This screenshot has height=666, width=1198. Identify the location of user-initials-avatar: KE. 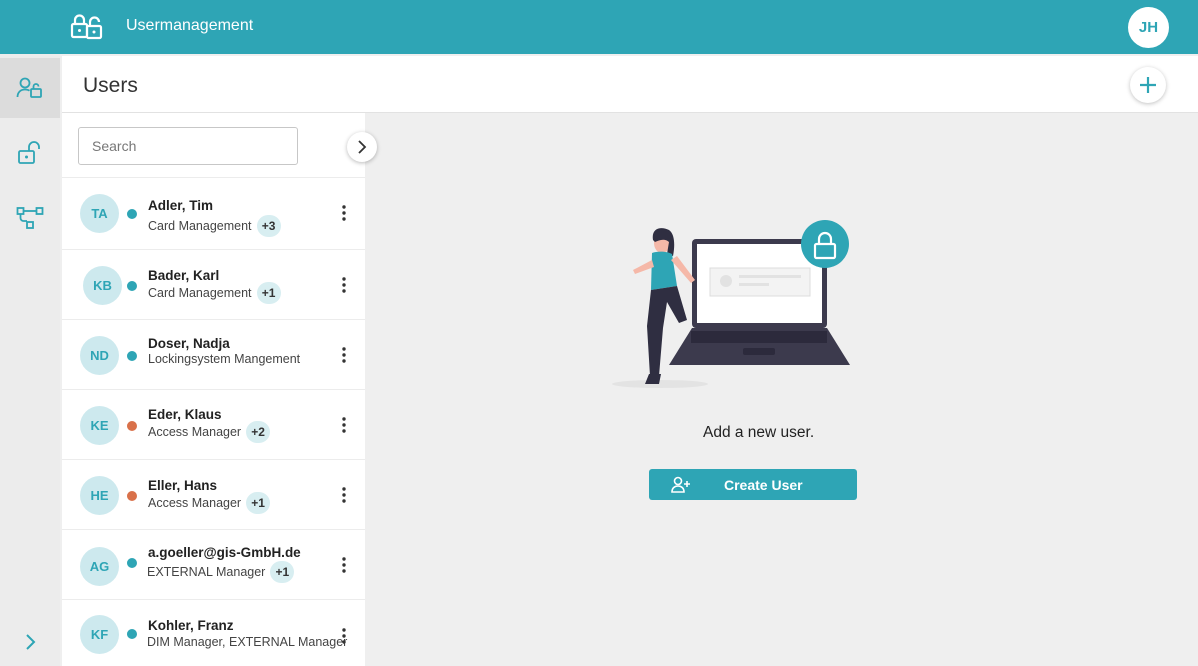
(99, 425).